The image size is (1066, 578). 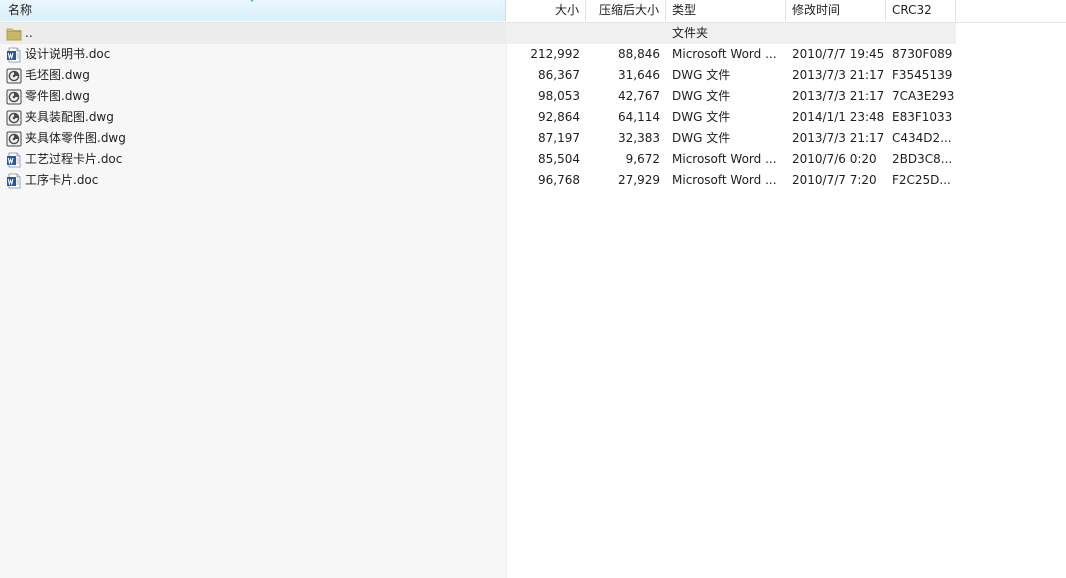 What do you see at coordinates (566, 10) in the screenshot?
I see `column-header-size-label: 大小` at bounding box center [566, 10].